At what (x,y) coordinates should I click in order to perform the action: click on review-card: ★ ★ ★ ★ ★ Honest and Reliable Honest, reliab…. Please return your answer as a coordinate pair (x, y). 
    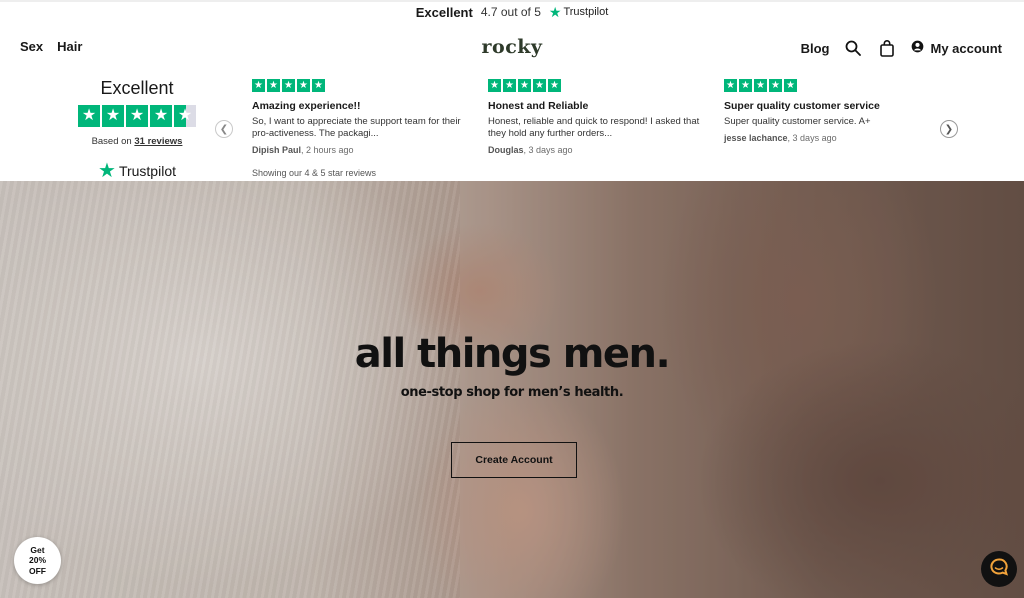
    Looking at the image, I should click on (597, 117).